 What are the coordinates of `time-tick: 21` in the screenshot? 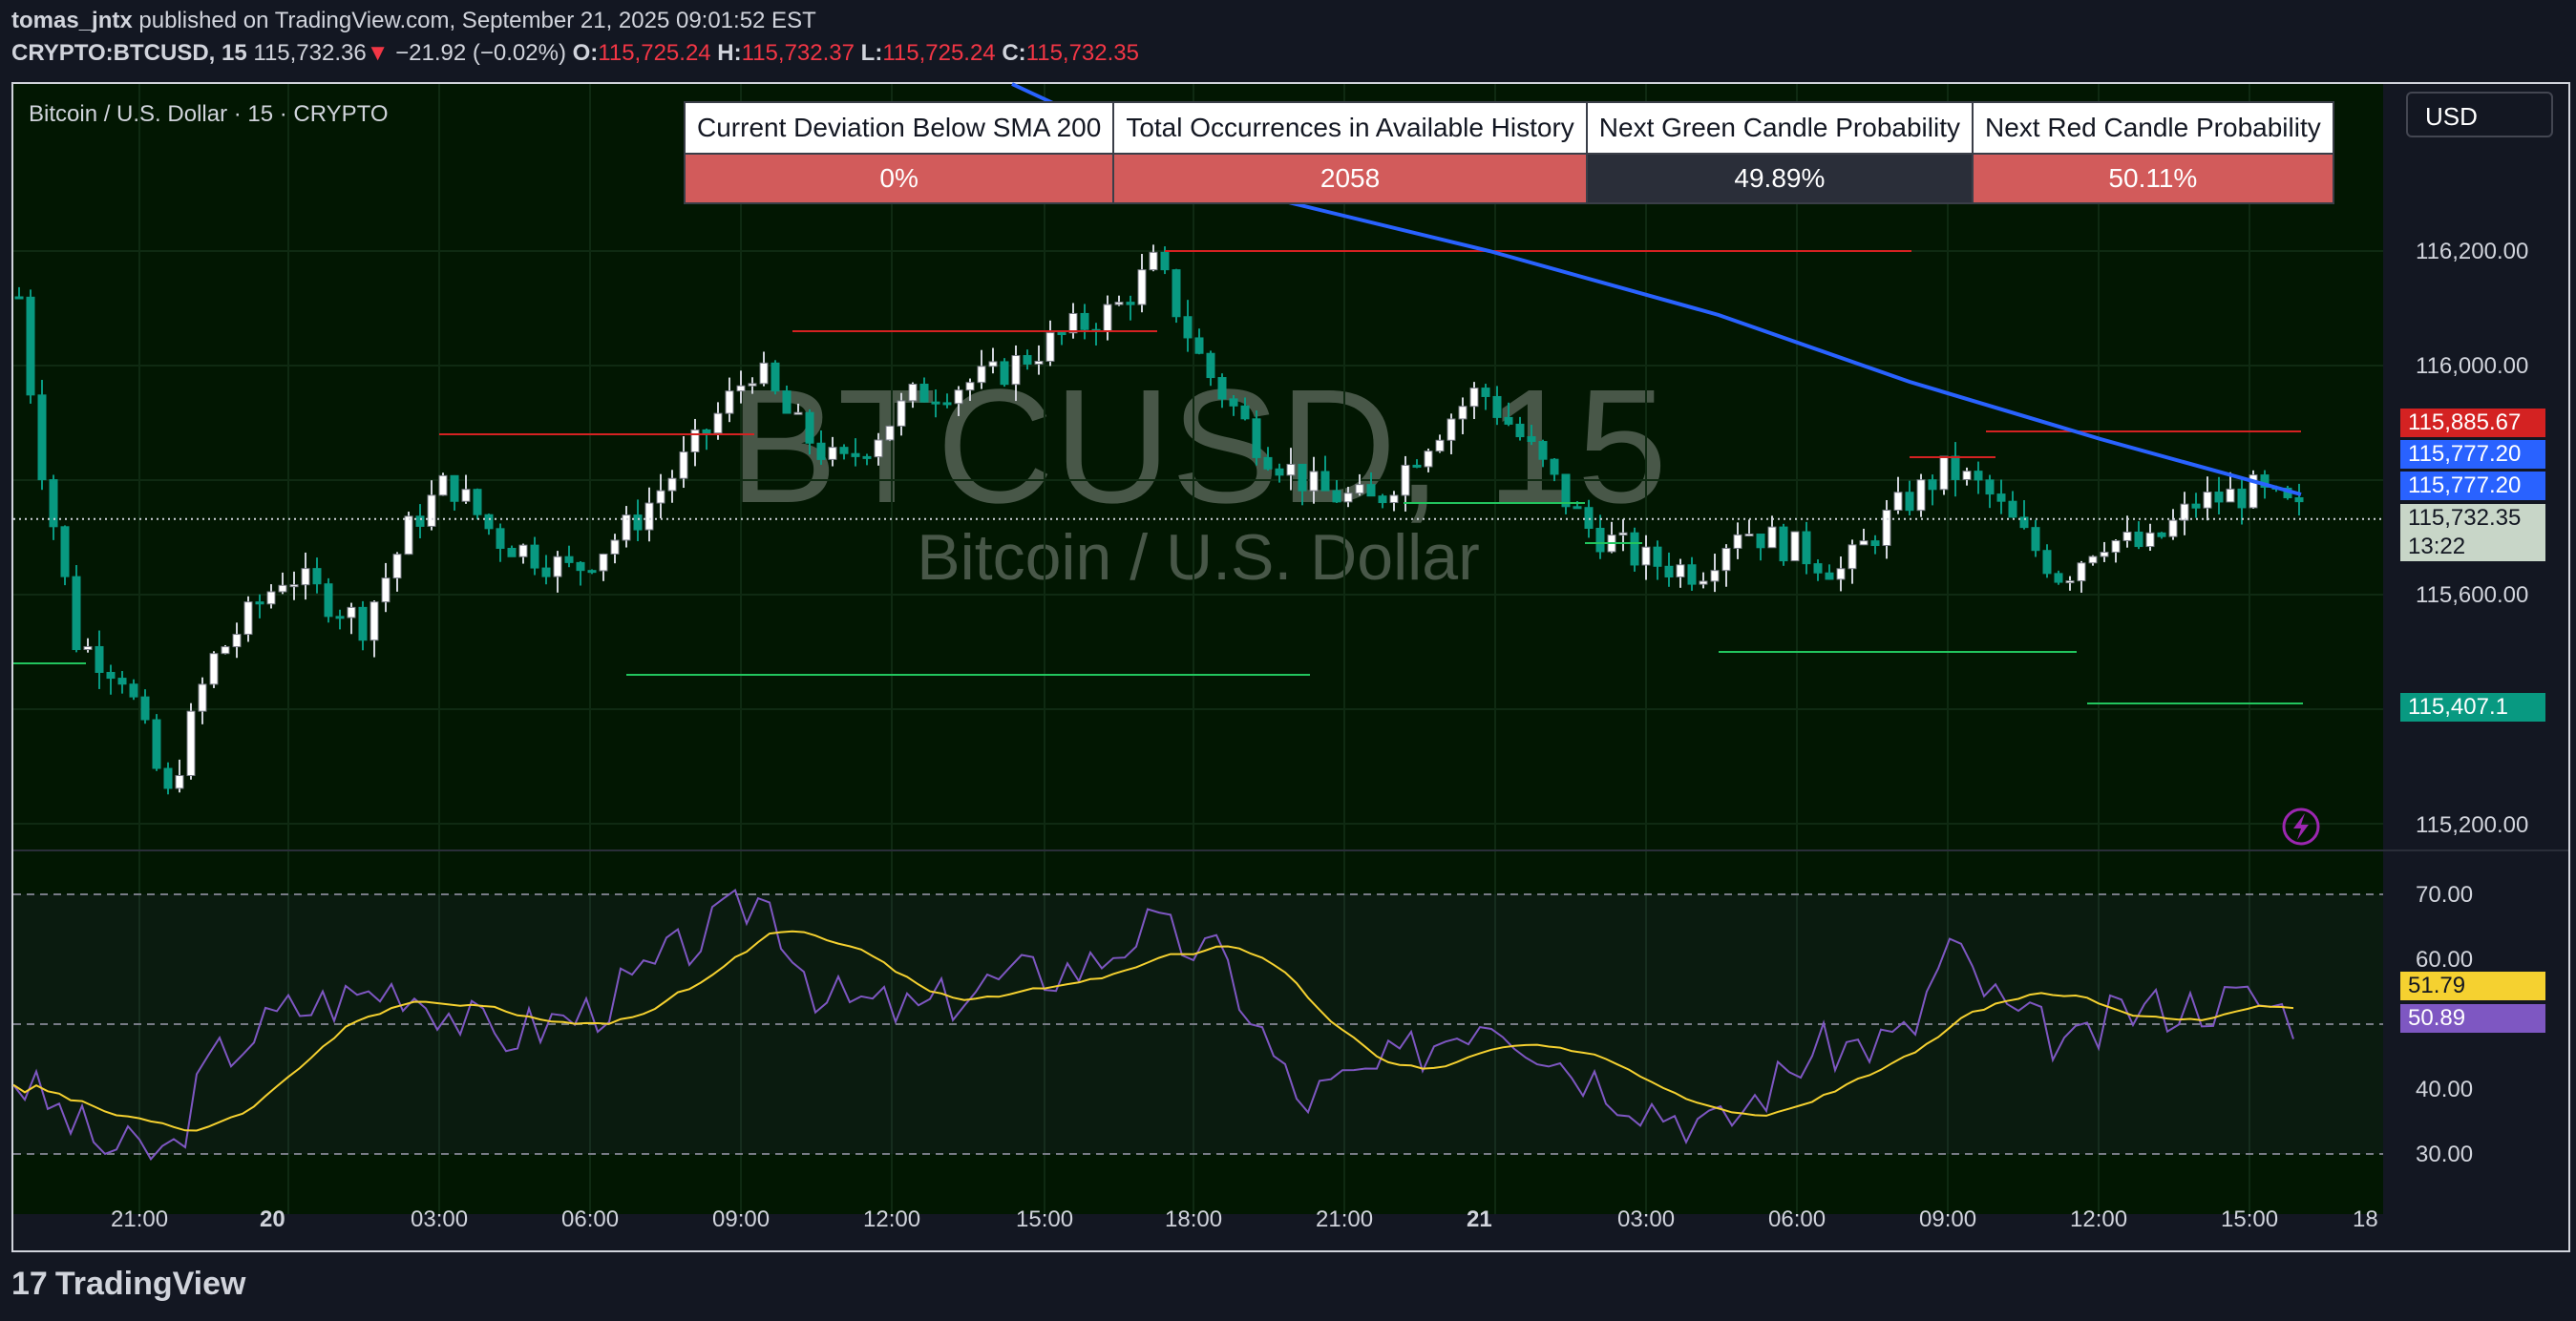 It's located at (1479, 1219).